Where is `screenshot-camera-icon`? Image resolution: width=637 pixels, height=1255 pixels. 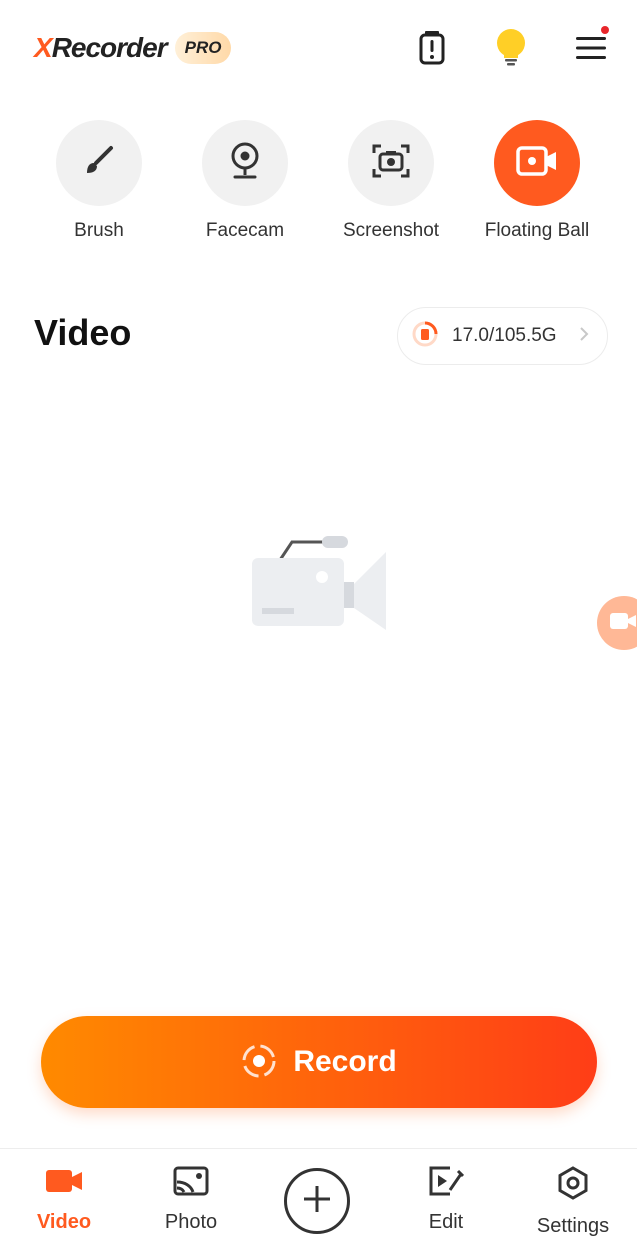 screenshot-camera-icon is located at coordinates (391, 163).